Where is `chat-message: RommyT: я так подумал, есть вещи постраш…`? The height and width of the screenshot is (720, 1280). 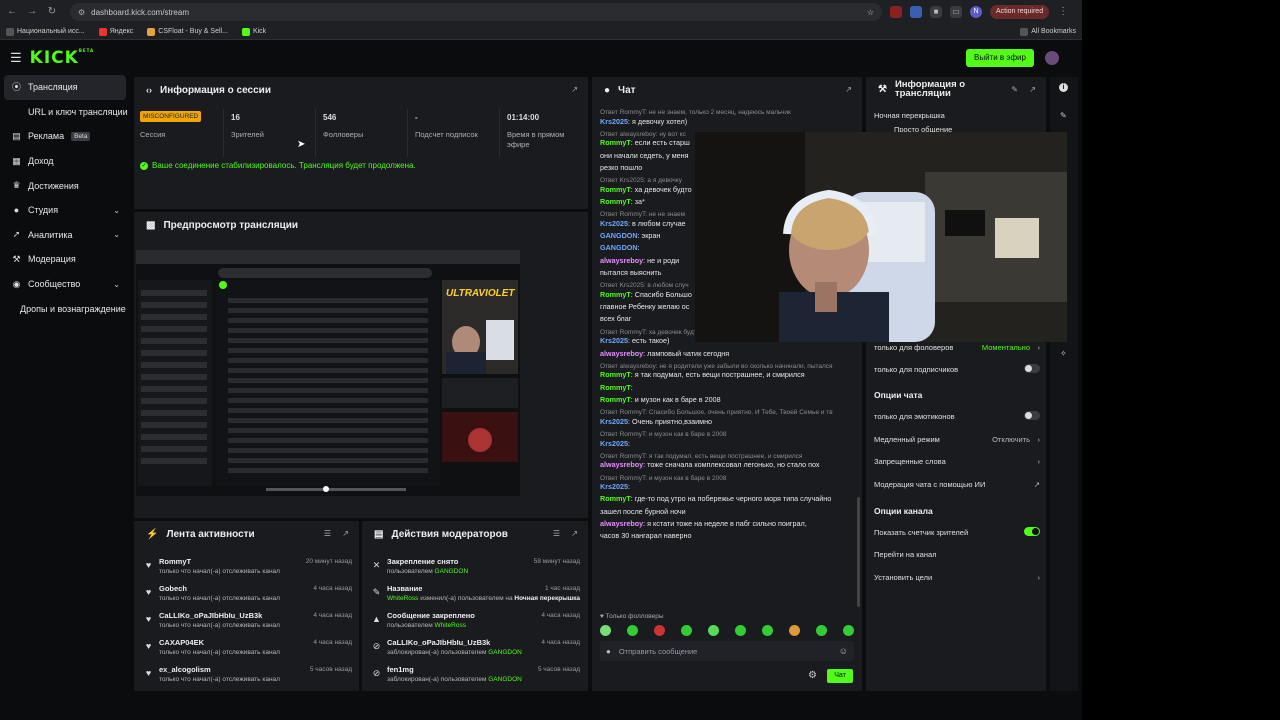 chat-message: RommyT: я так подумал, есть вещи постраш… is located at coordinates (729, 374).